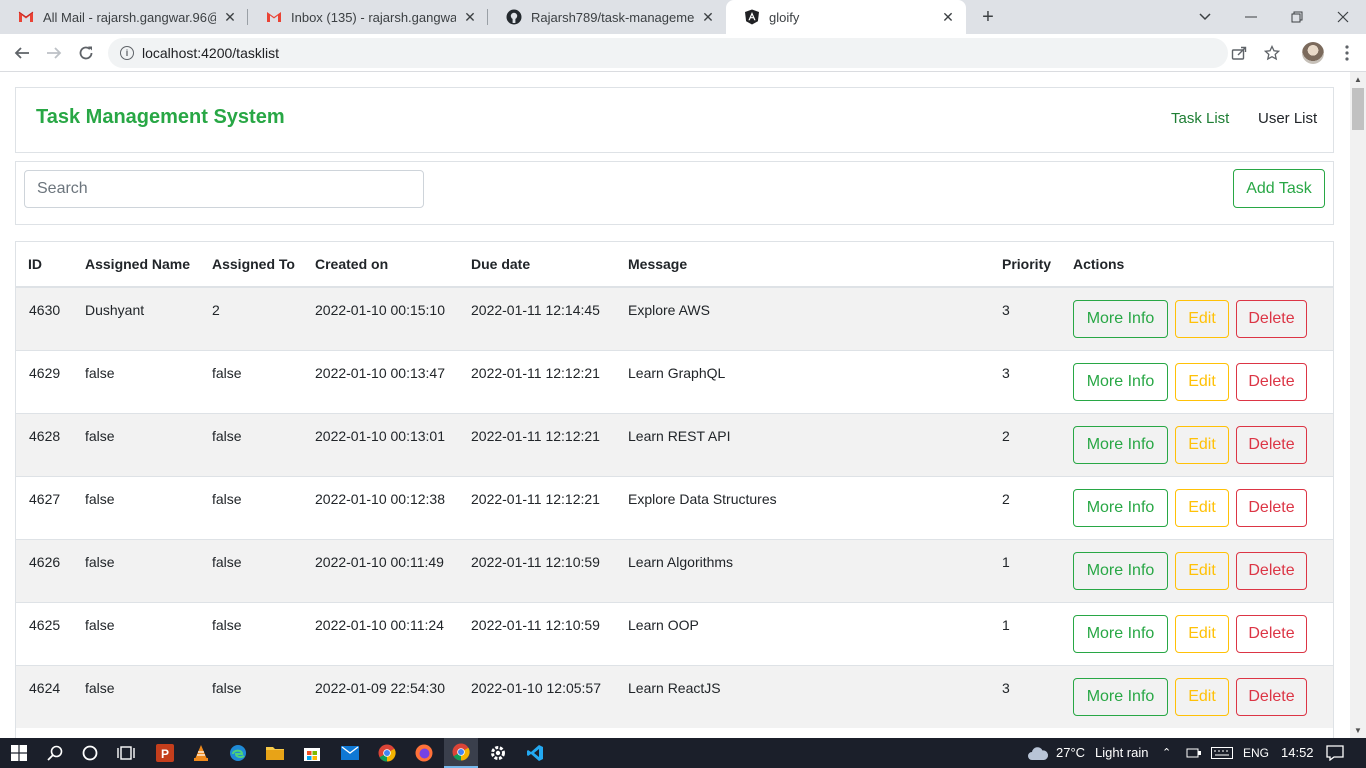 The height and width of the screenshot is (768, 1366). Describe the element at coordinates (100, 624) in the screenshot. I see `cell-assigned-name: false` at that location.